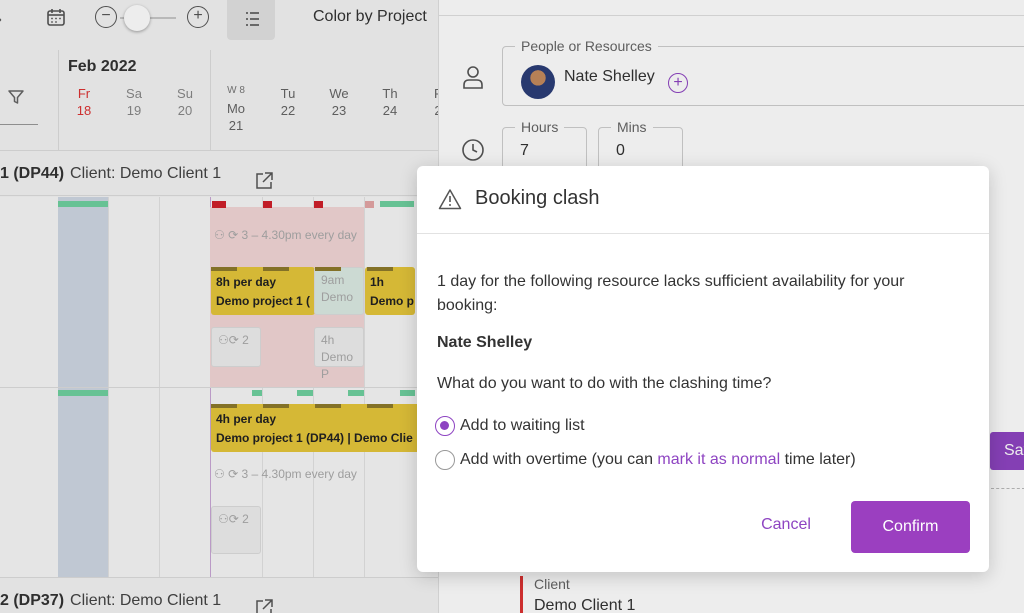 The height and width of the screenshot is (613, 1024). Describe the element at coordinates (445, 460) in the screenshot. I see `overtime-radio` at that location.